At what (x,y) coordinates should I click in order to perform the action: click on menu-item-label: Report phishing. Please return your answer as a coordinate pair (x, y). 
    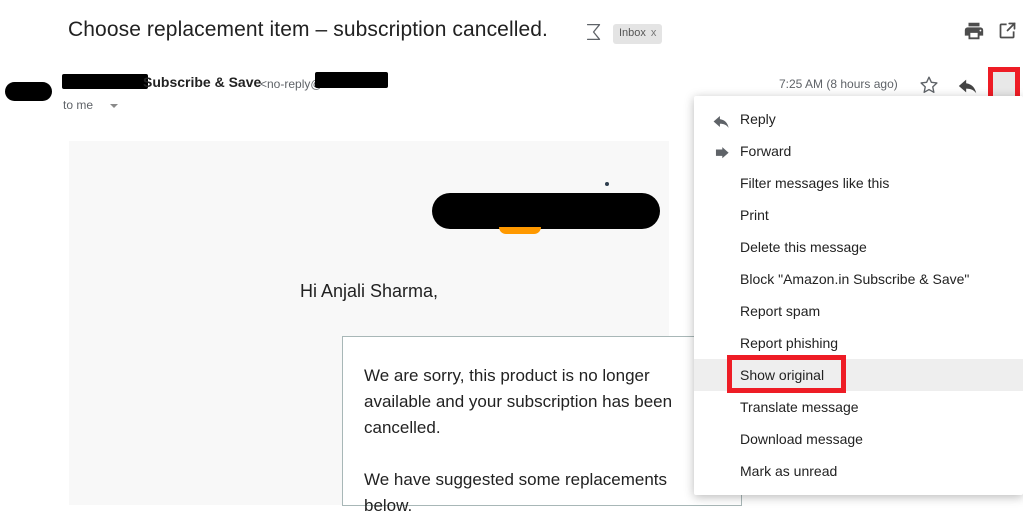
    Looking at the image, I should click on (789, 343).